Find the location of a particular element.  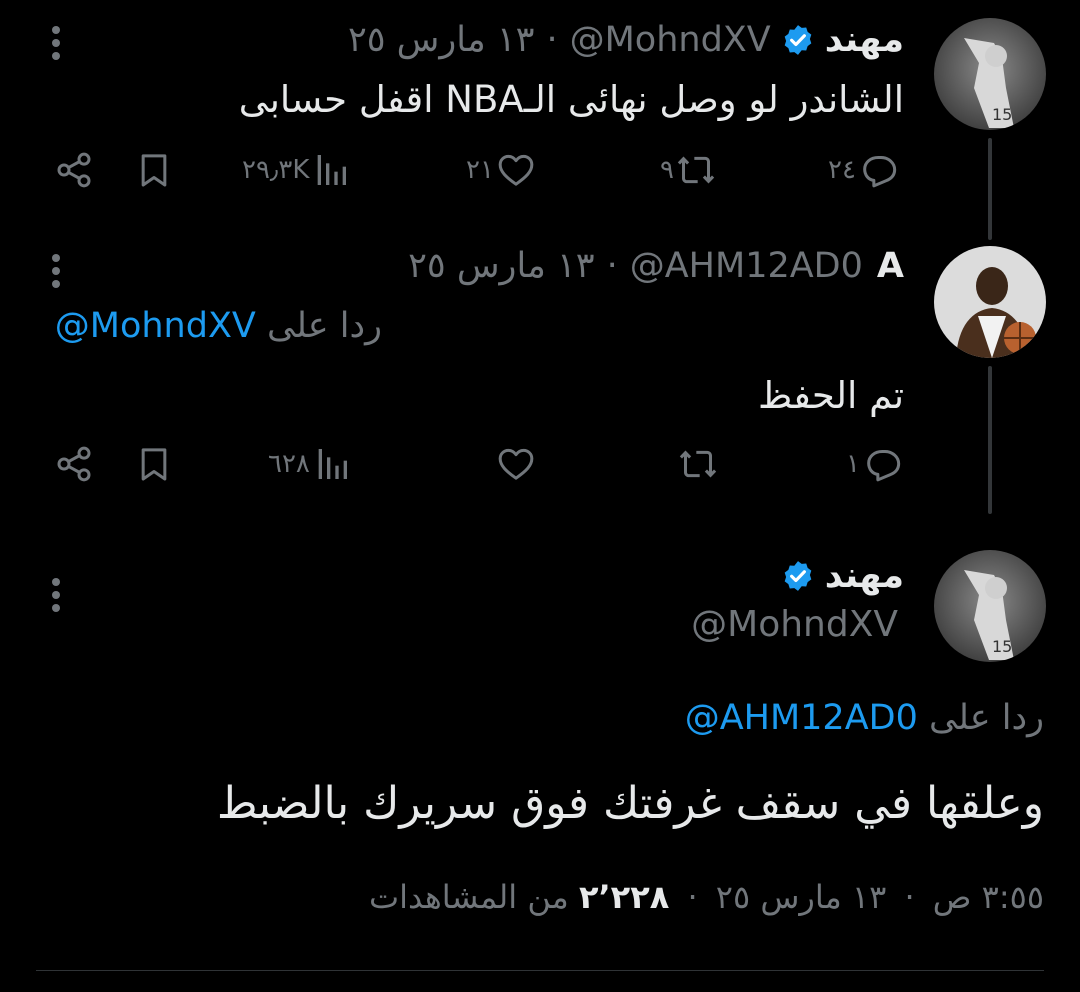

reply-count: ١ is located at coordinates (853, 464).